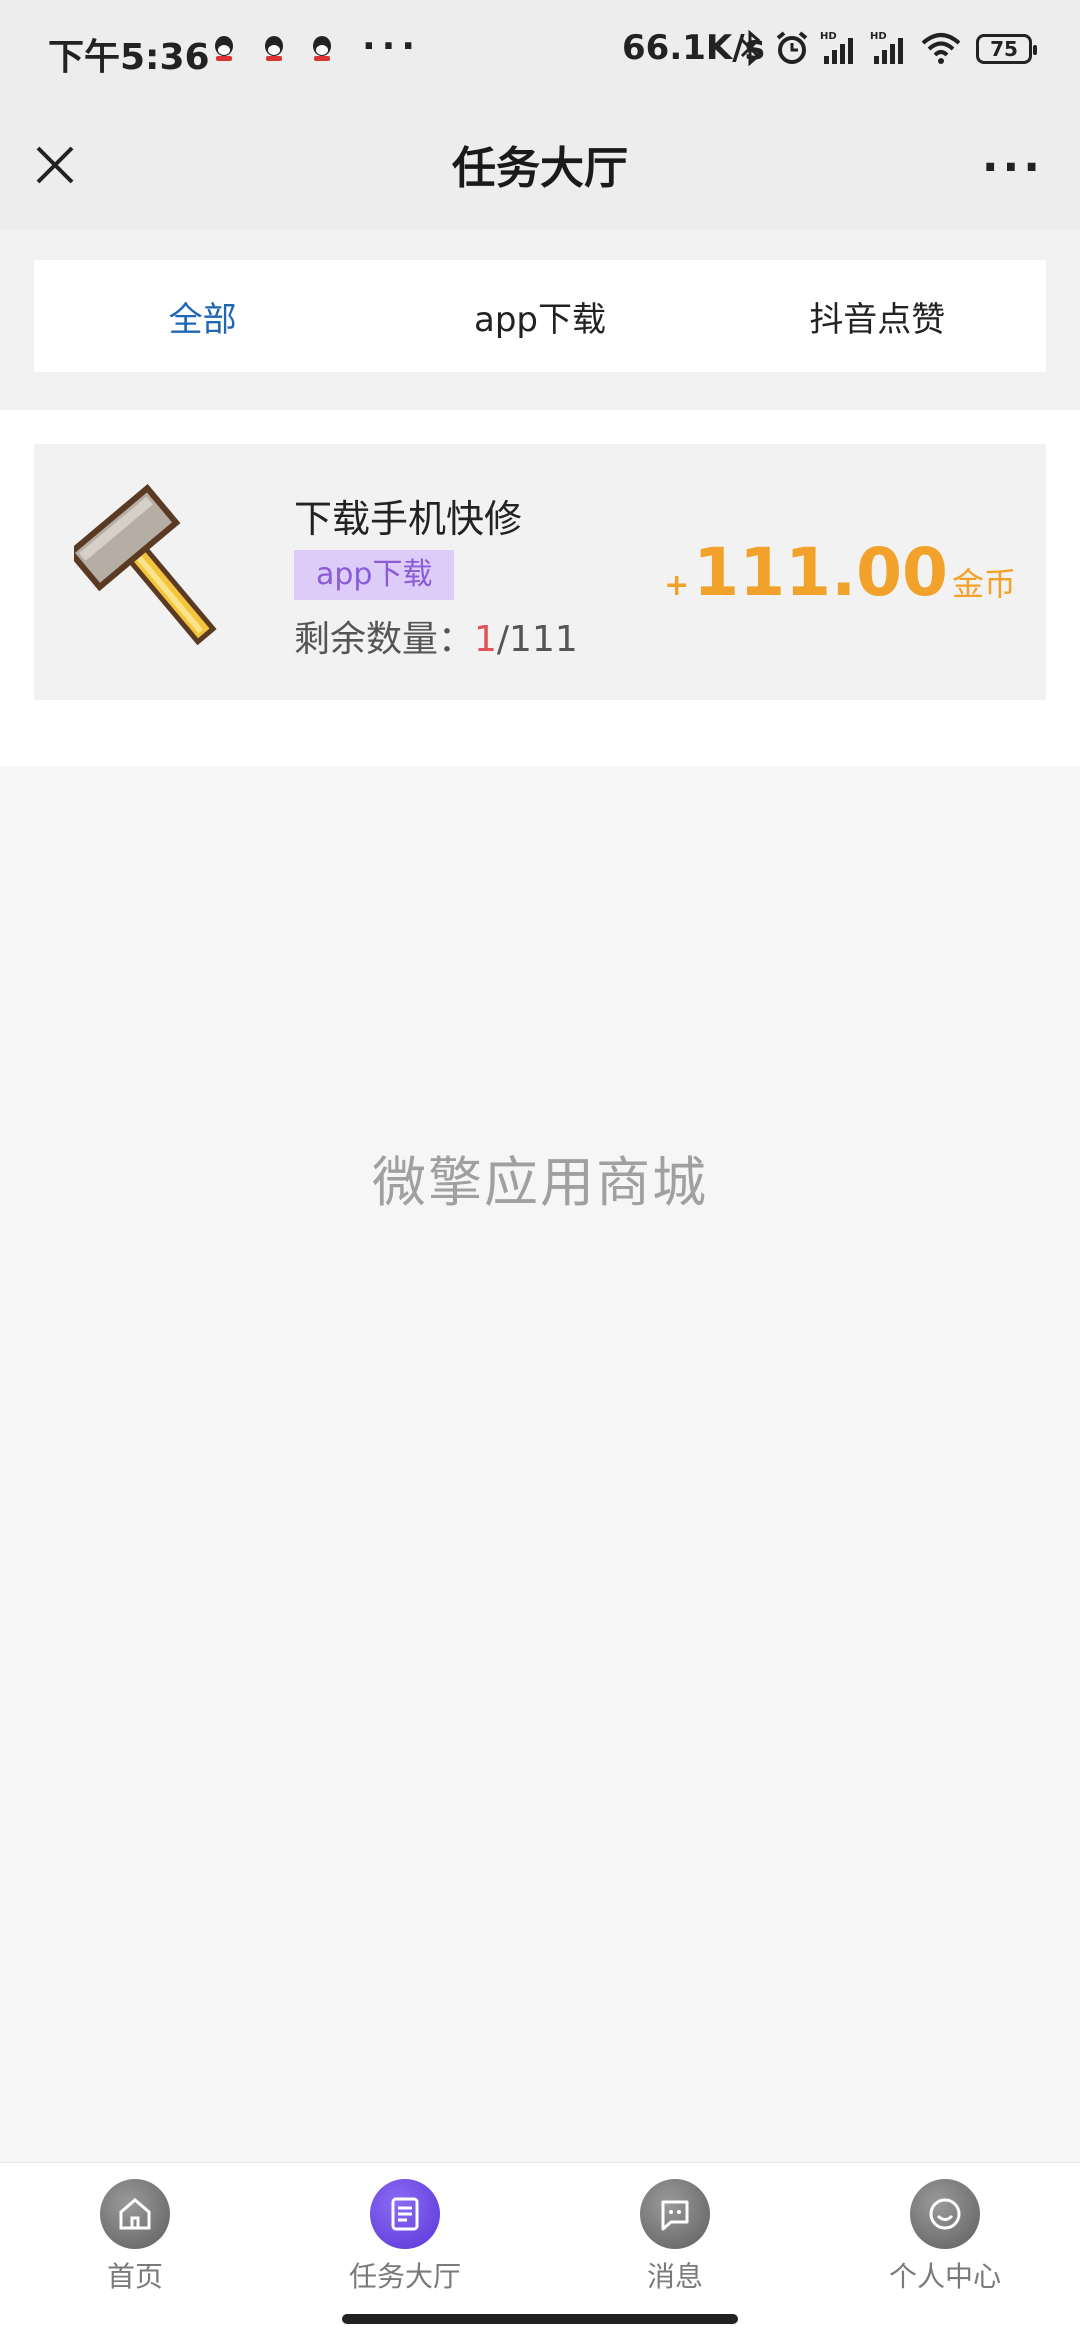  Describe the element at coordinates (384, 639) in the screenshot. I see `remain-label: 剩余数量：` at that location.